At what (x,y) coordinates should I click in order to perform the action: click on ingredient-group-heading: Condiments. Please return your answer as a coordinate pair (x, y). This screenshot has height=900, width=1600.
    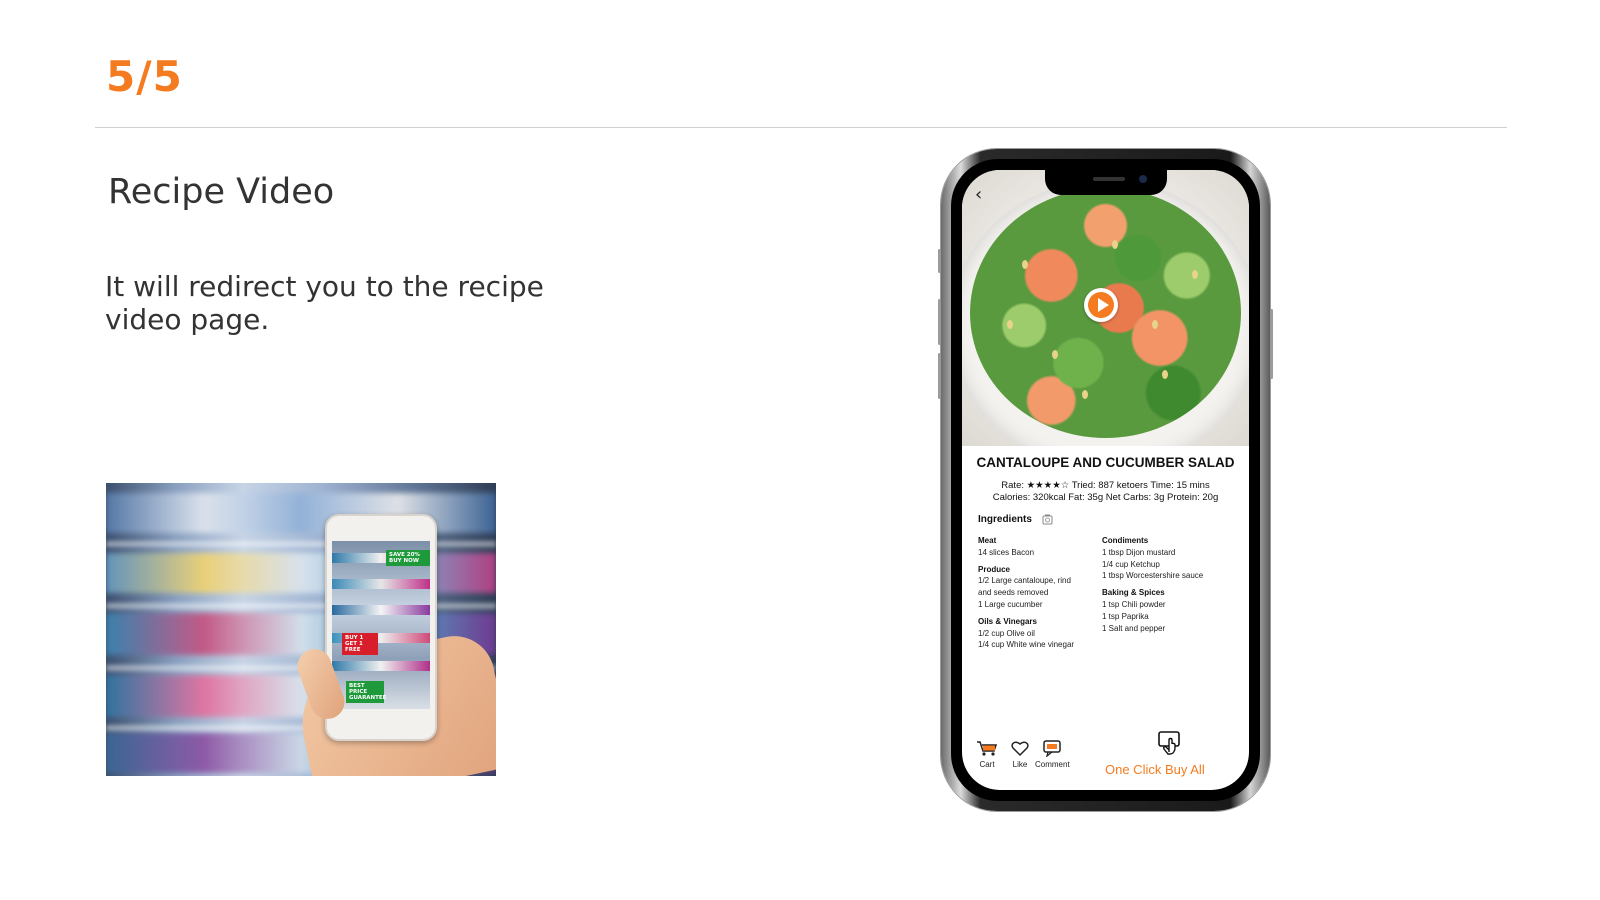
    Looking at the image, I should click on (1125, 540).